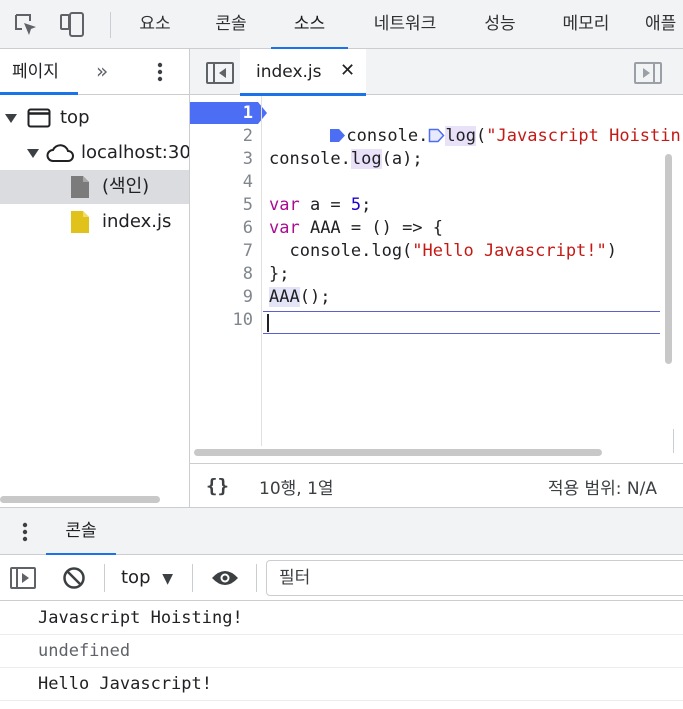 The height and width of the screenshot is (709, 683). What do you see at coordinates (74, 578) in the screenshot?
I see `clear-console-icon` at bounding box center [74, 578].